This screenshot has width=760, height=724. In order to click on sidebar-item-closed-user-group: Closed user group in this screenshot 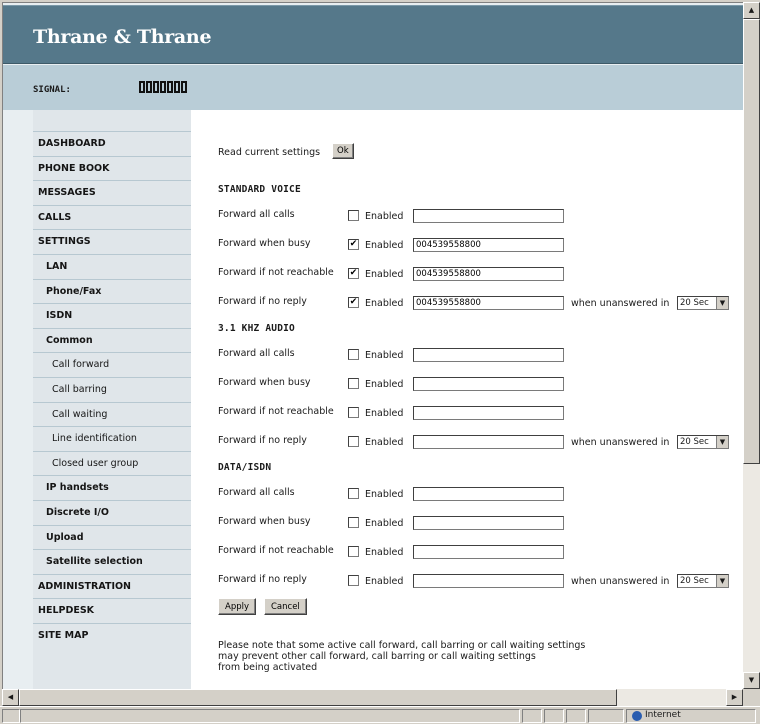, I will do `click(112, 463)`.